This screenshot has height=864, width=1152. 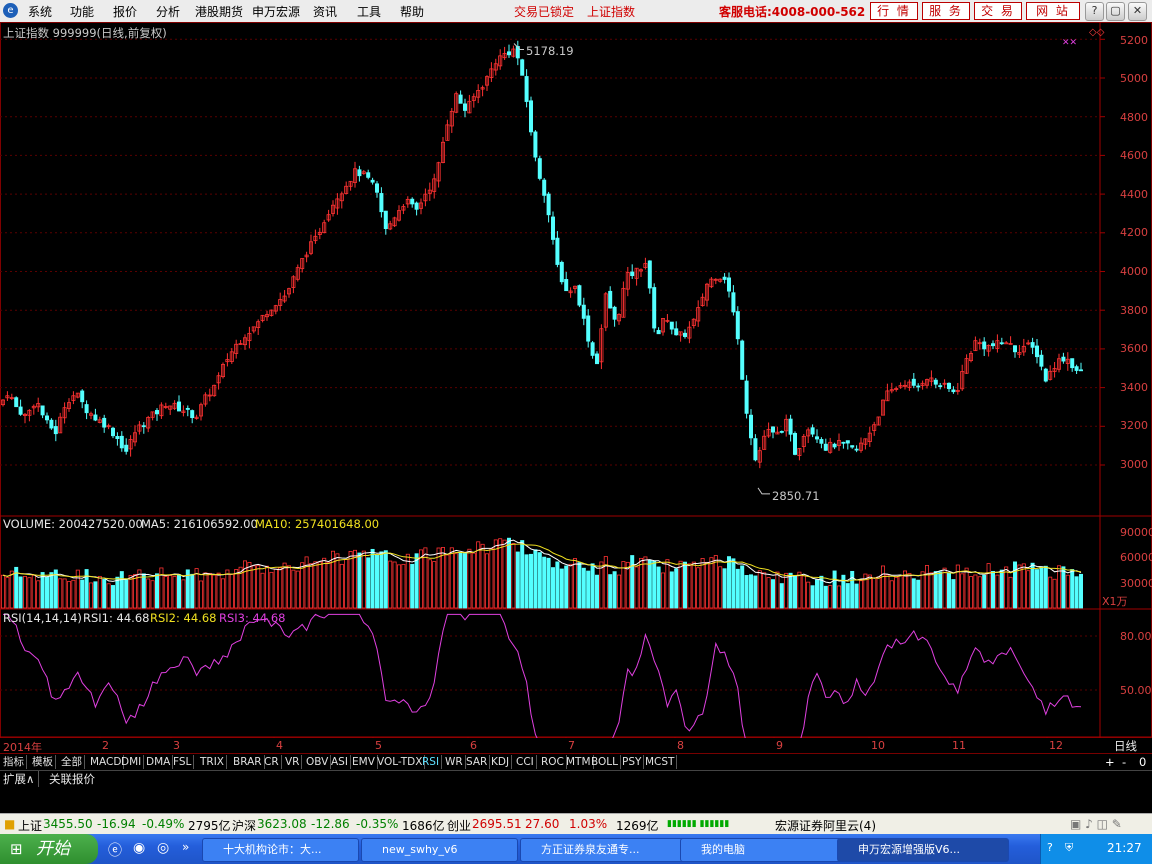 What do you see at coordinates (1094, 11) in the screenshot?
I see `help-window-icon: ?` at bounding box center [1094, 11].